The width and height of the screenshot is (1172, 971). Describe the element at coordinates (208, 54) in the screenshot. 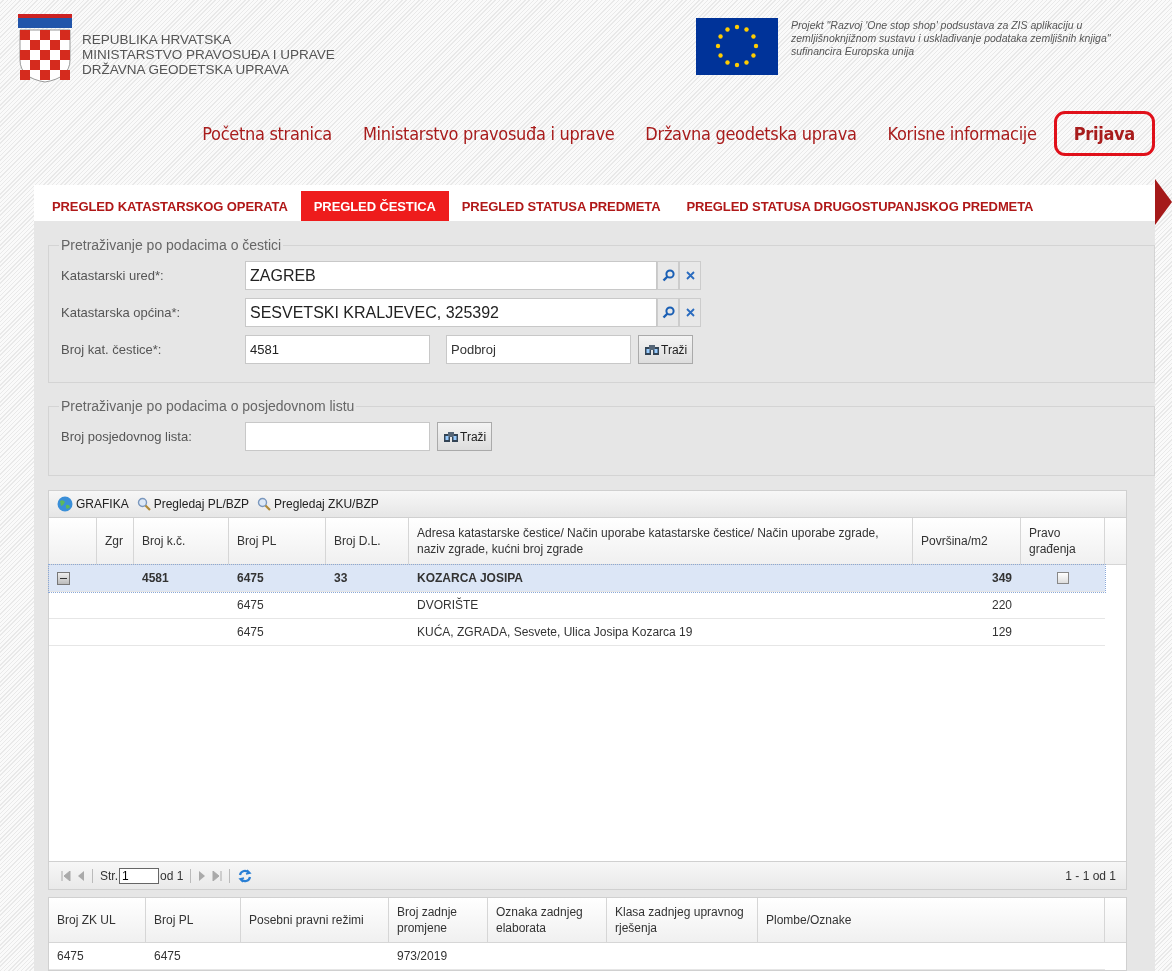

I see `institution-name: MINISTARSTVO PRAVOSUĐA I UPRAVE` at that location.